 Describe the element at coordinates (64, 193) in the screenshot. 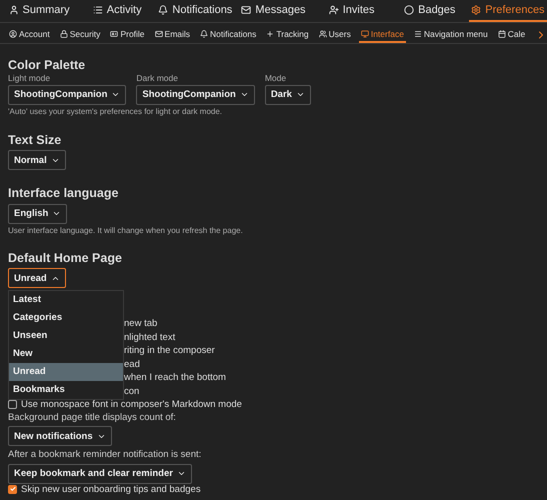

I see `section-title: Interface language` at that location.